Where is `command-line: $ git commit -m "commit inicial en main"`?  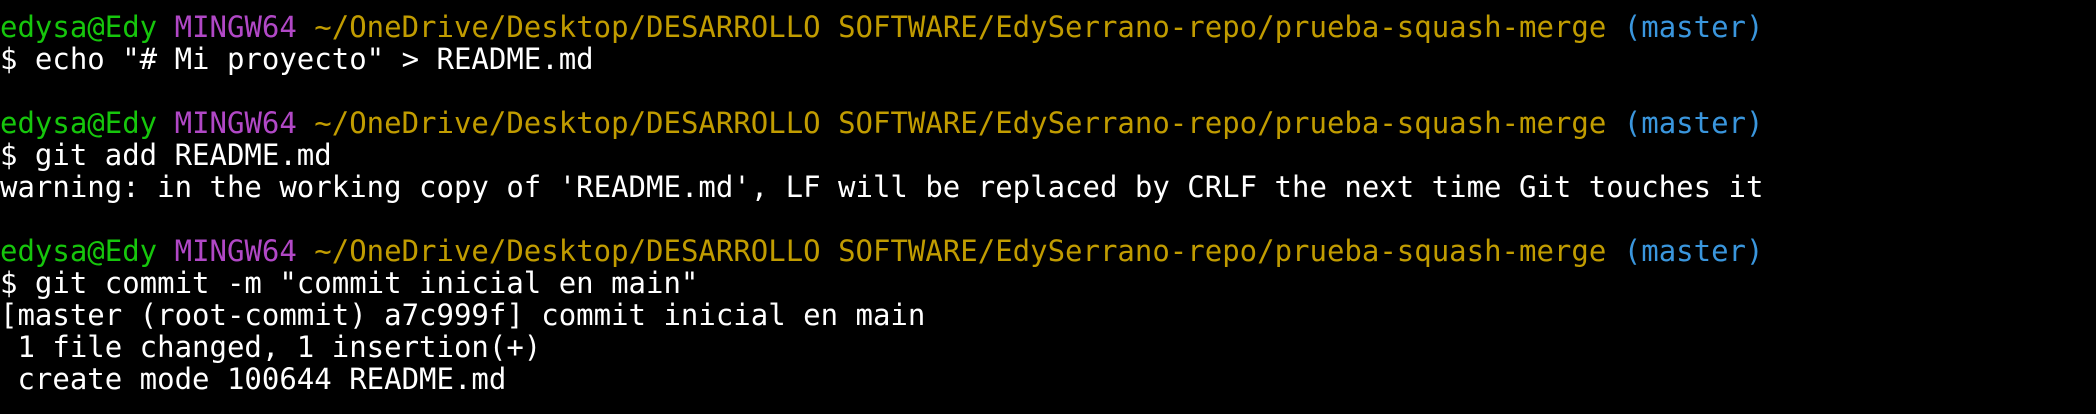 command-line: $ git commit -m "commit inicial en main" is located at coordinates (349, 283).